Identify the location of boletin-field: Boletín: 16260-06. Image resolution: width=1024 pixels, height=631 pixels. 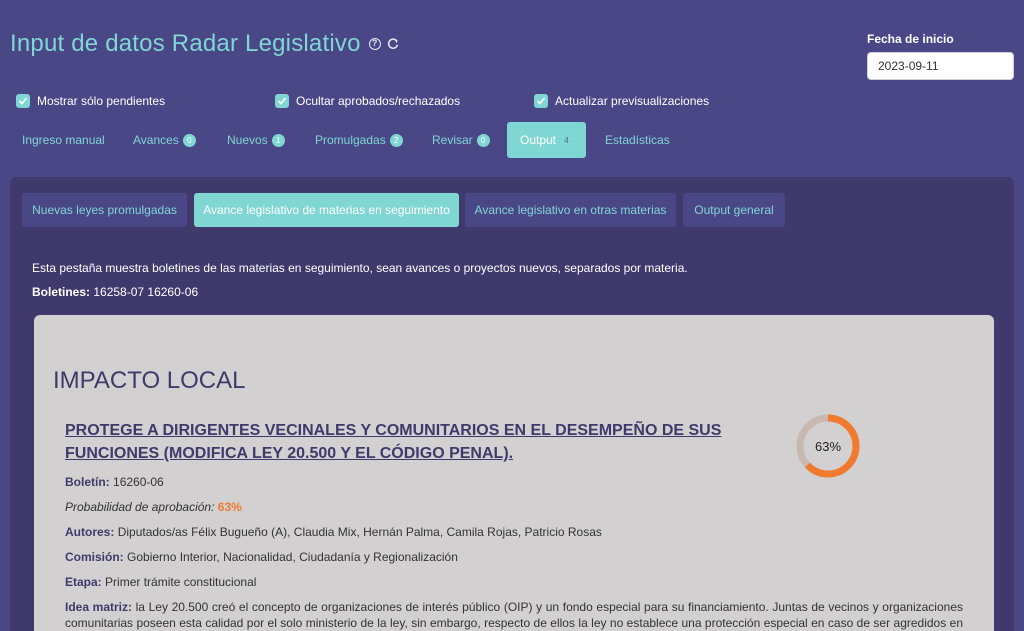
(114, 482).